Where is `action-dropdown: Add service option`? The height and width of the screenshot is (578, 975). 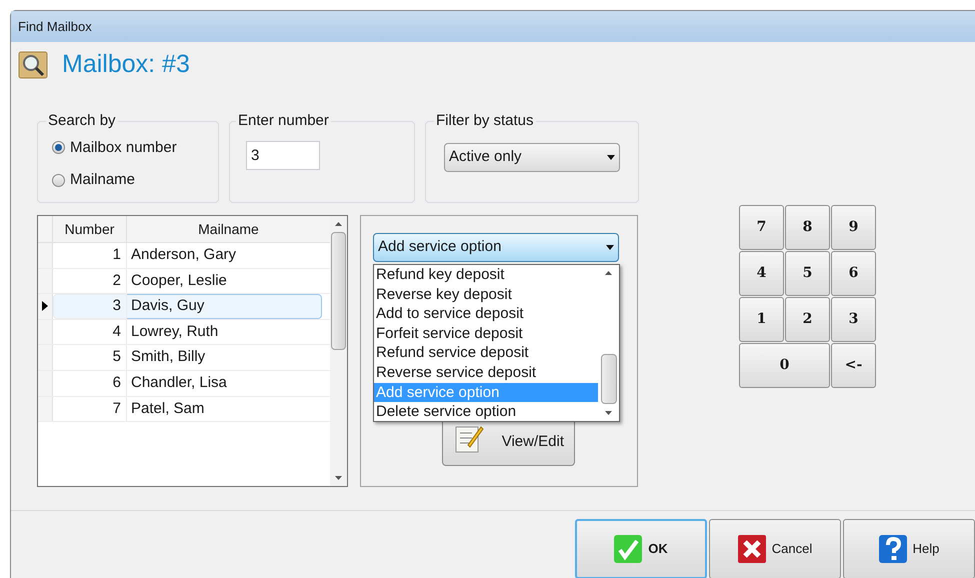
action-dropdown: Add service option is located at coordinates (496, 247).